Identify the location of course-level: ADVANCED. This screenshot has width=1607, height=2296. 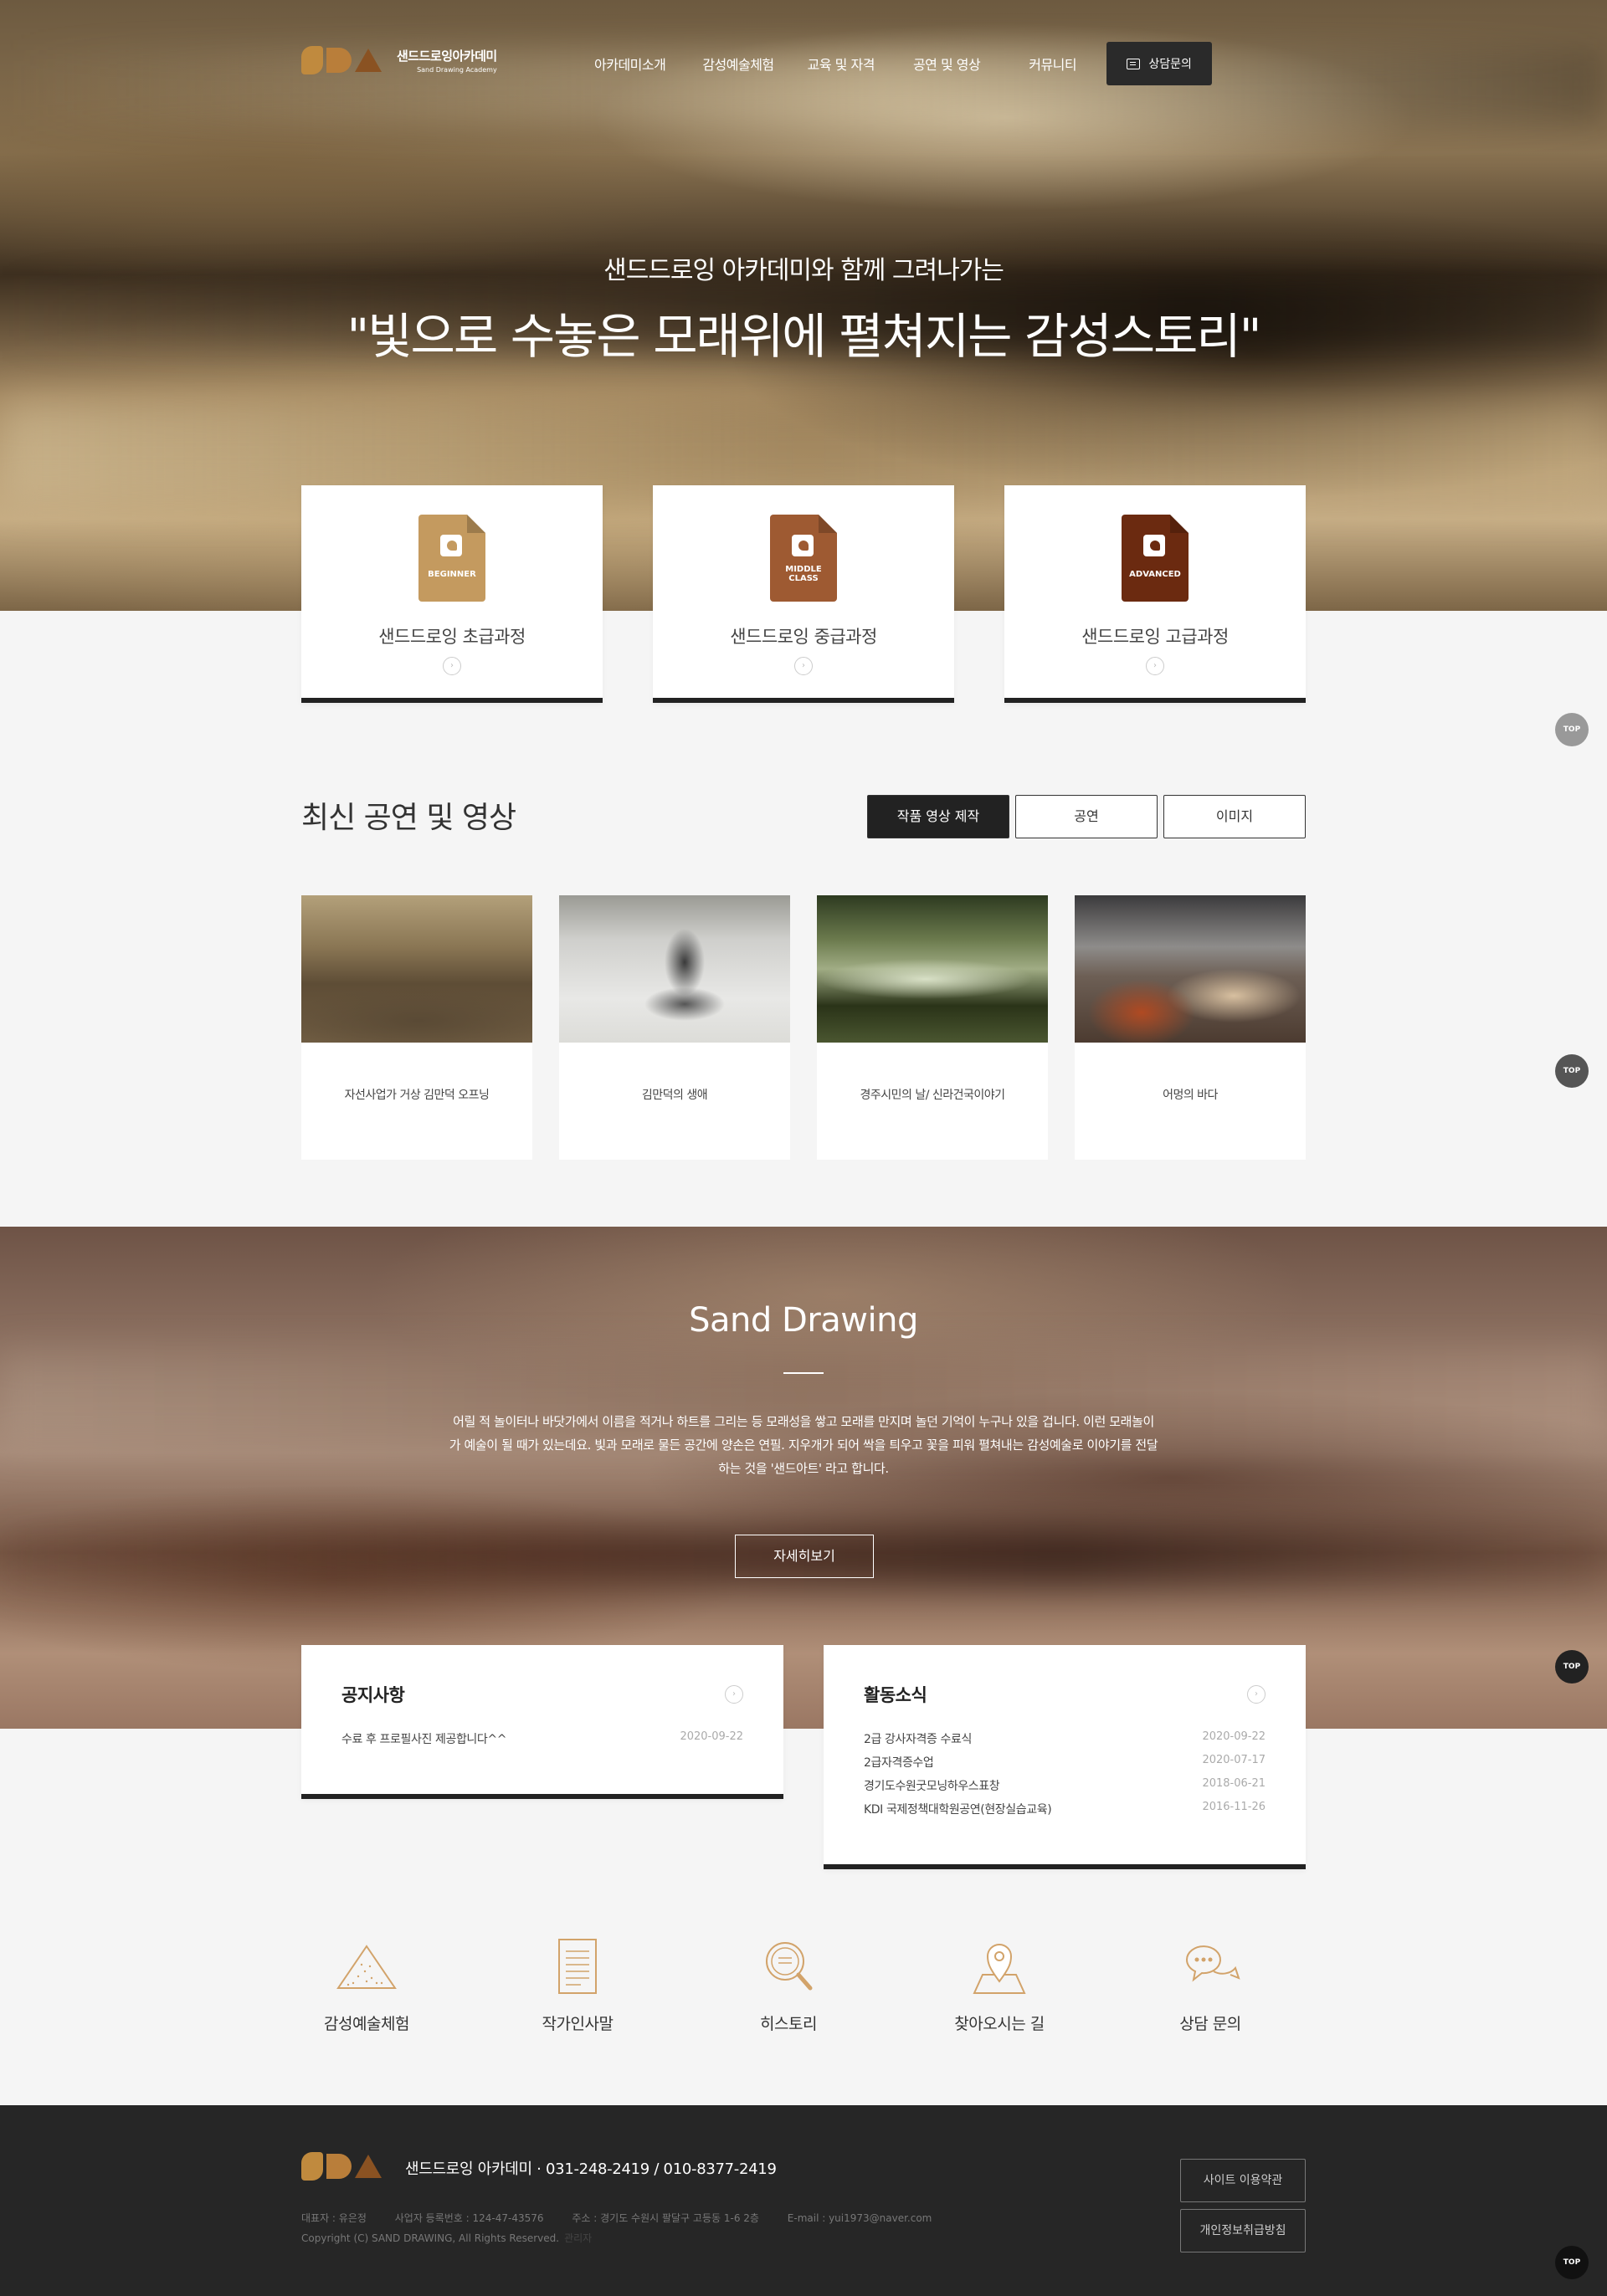
(1155, 574).